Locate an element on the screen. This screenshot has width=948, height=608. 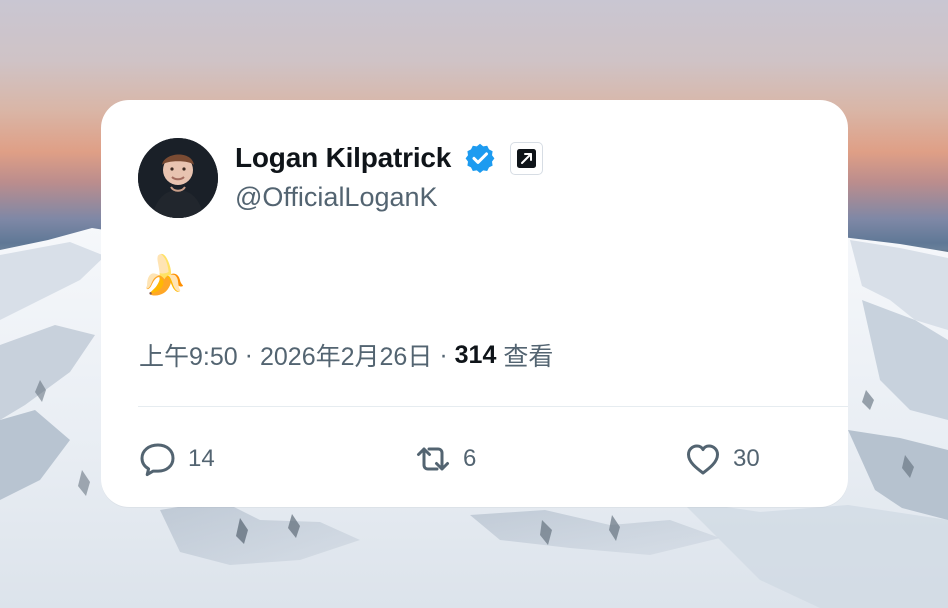
retweet-button: 6 is located at coordinates (444, 459).